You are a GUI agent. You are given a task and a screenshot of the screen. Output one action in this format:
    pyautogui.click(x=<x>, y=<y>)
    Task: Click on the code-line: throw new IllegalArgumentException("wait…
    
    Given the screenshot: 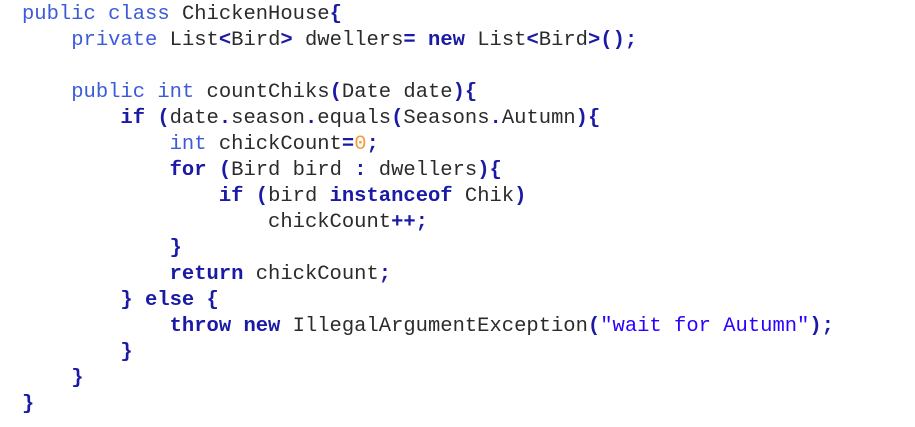 What is the action you would take?
    pyautogui.click(x=428, y=327)
    